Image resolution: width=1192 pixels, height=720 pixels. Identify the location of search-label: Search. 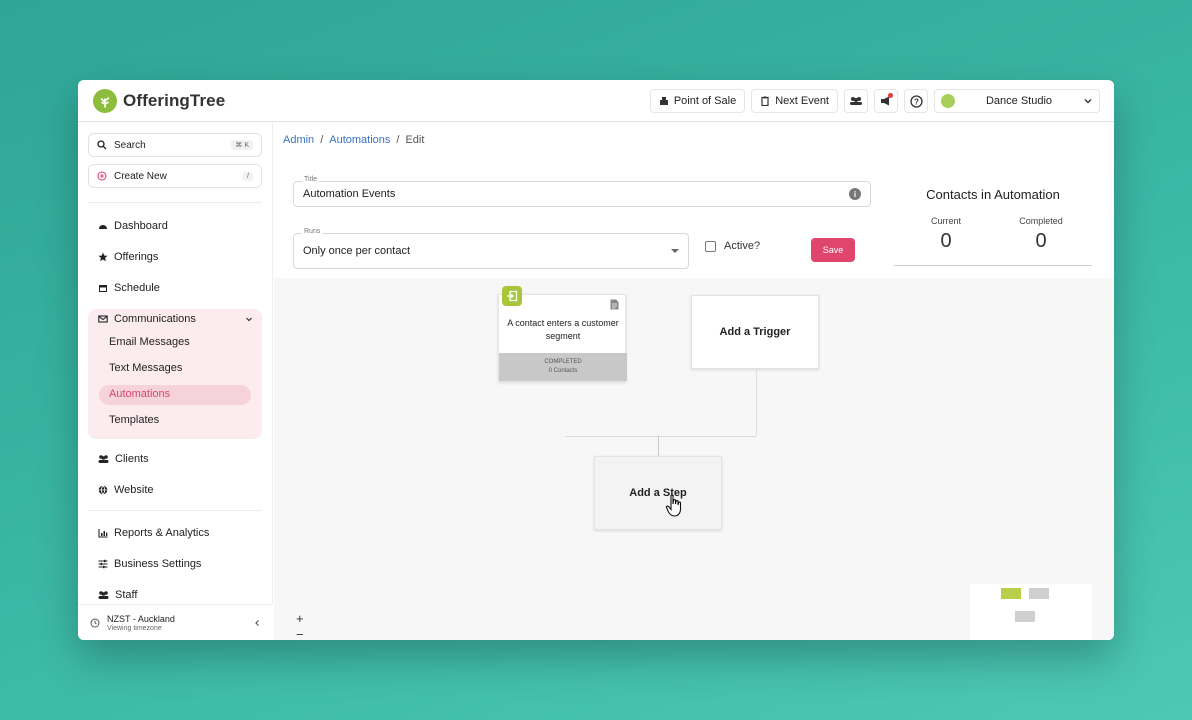
(130, 145).